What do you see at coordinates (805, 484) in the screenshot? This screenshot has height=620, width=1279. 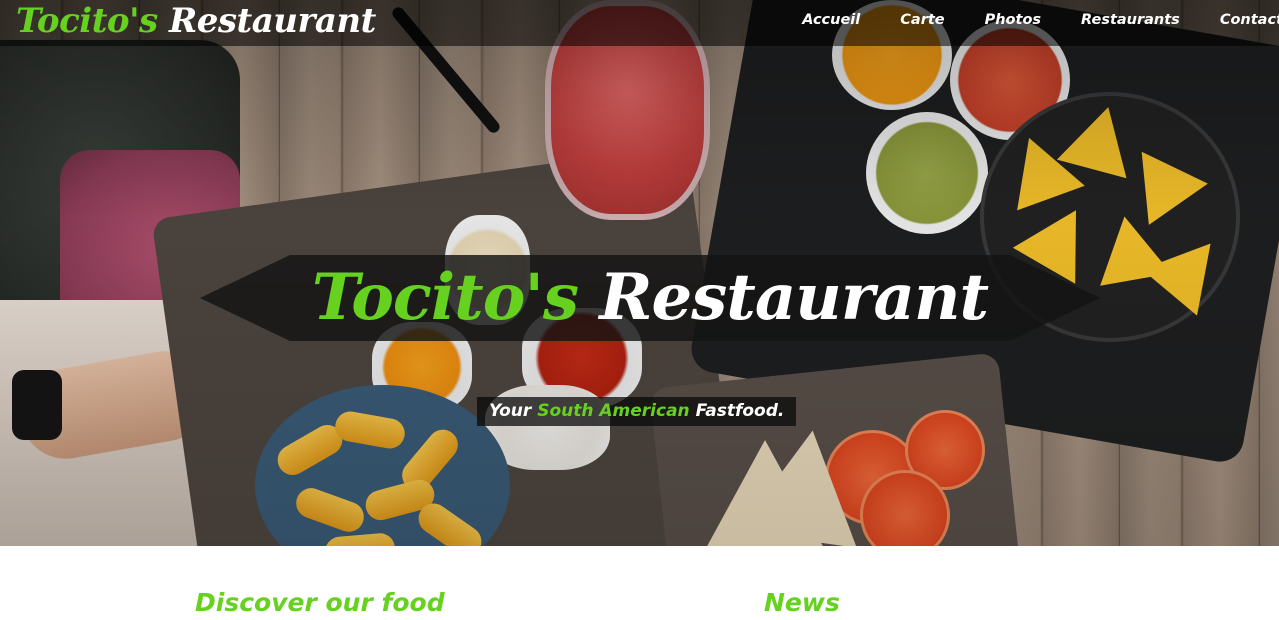 I see `bread-slice` at bounding box center [805, 484].